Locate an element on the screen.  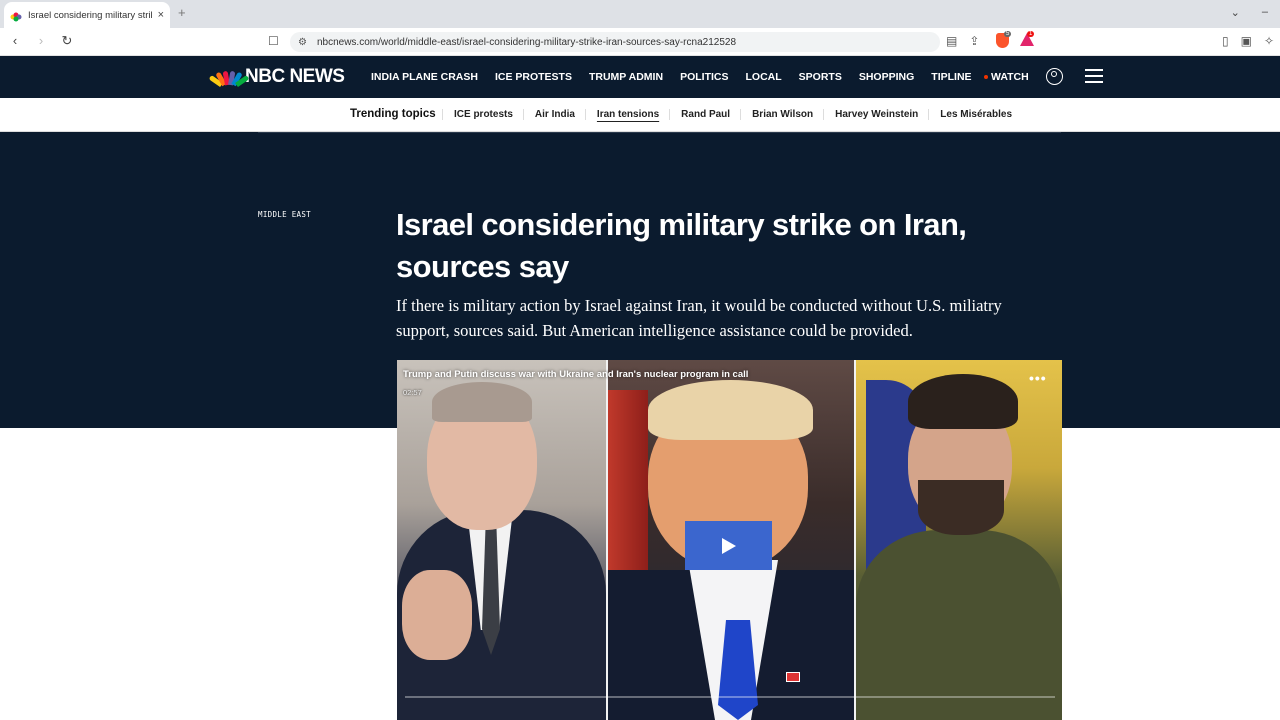
share-icon: ⇪ is located at coordinates (974, 41).